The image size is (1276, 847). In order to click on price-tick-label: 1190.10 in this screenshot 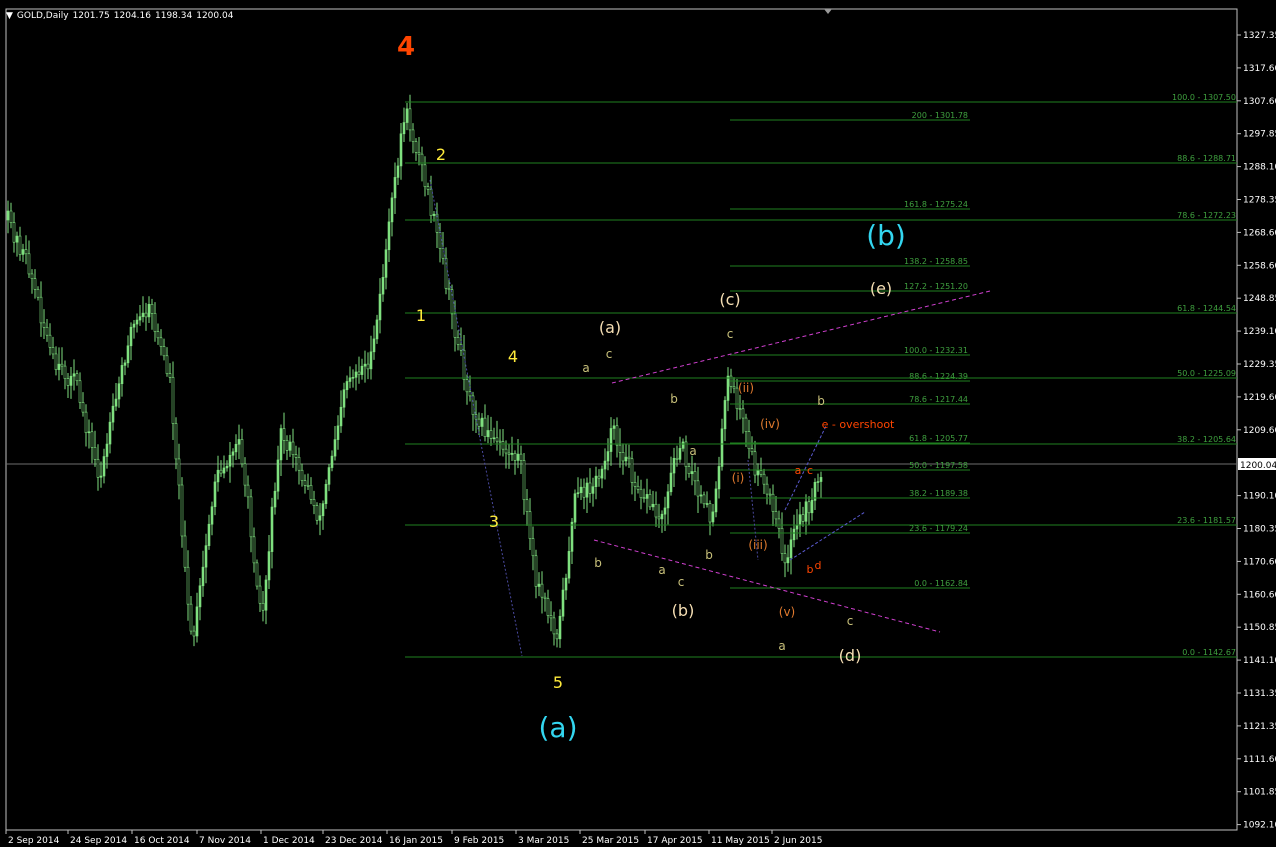, I will do `click(1259, 497)`.